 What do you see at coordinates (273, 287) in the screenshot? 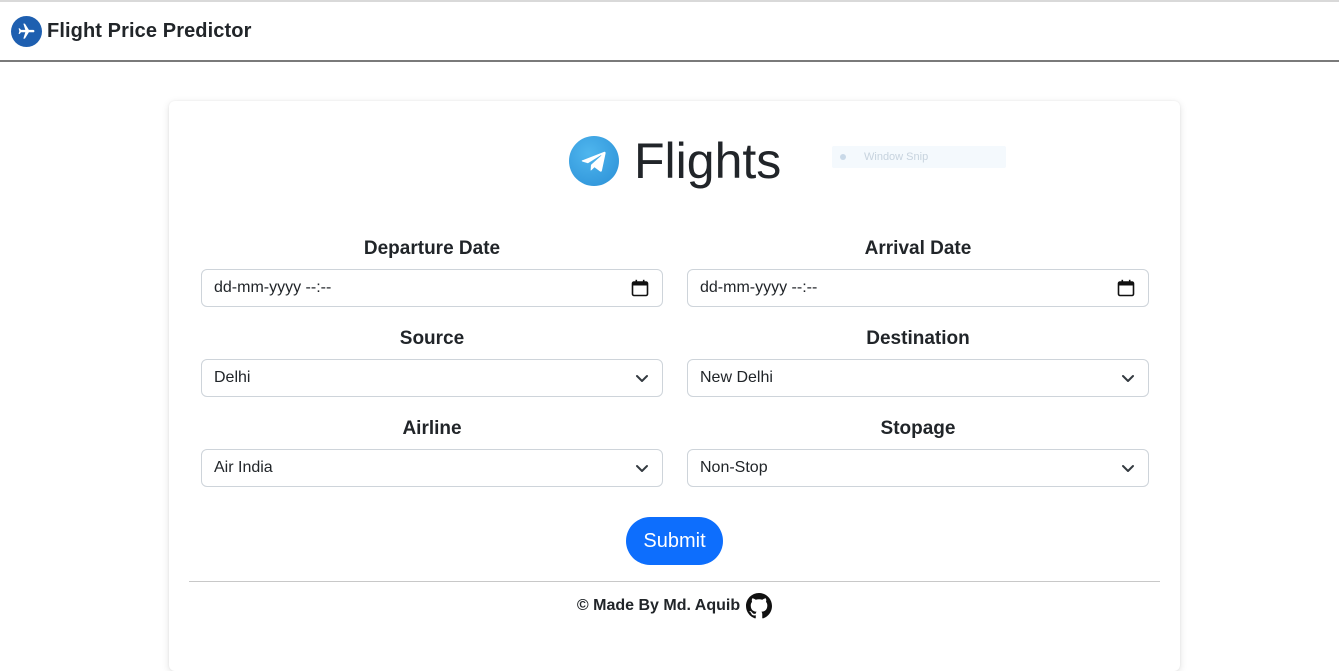
I see `departure-date-placeholder: dd-mm-yyyy --:--` at bounding box center [273, 287].